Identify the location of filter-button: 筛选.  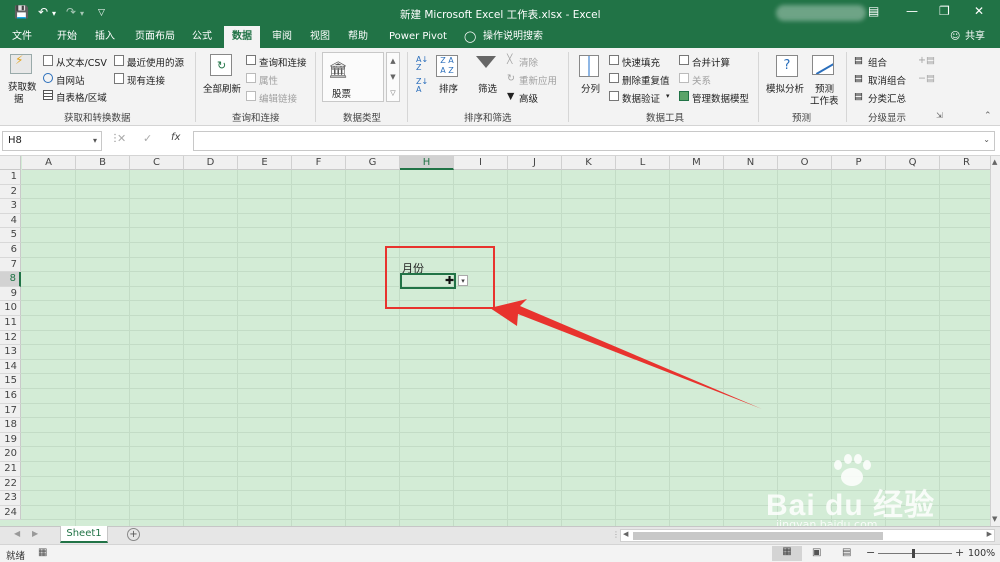
(487, 88).